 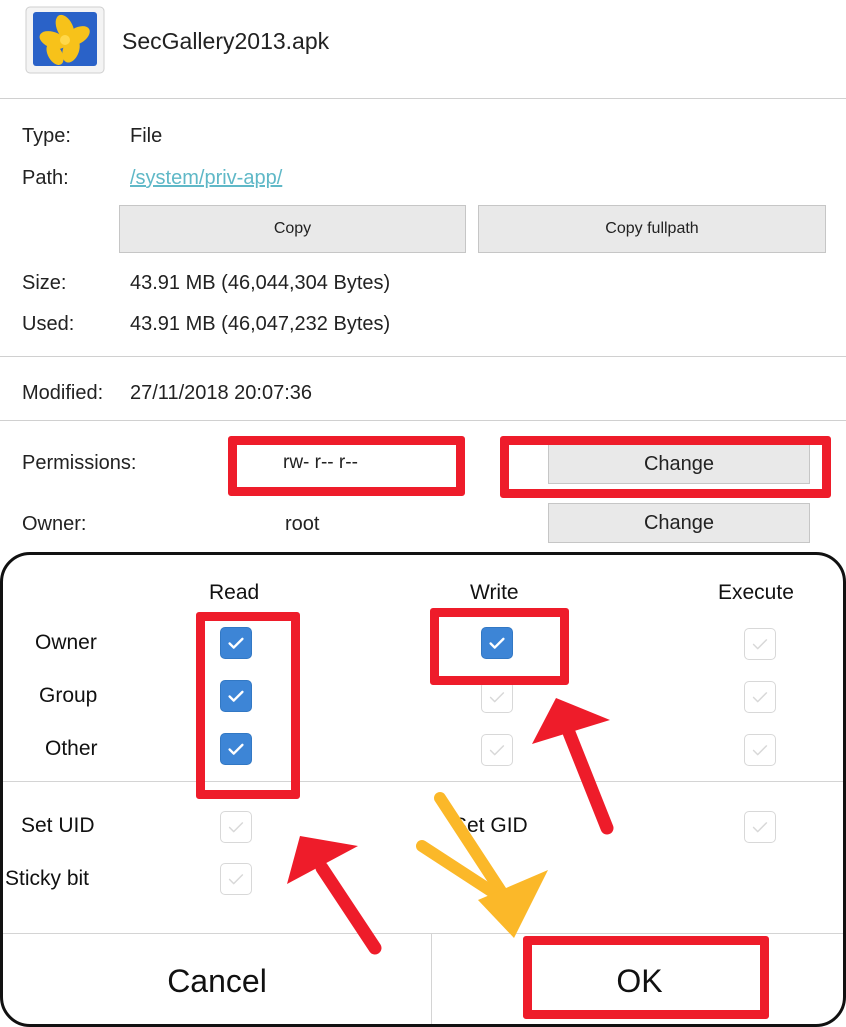 I want to click on red-arrow-write-icon, so click(x=573, y=766).